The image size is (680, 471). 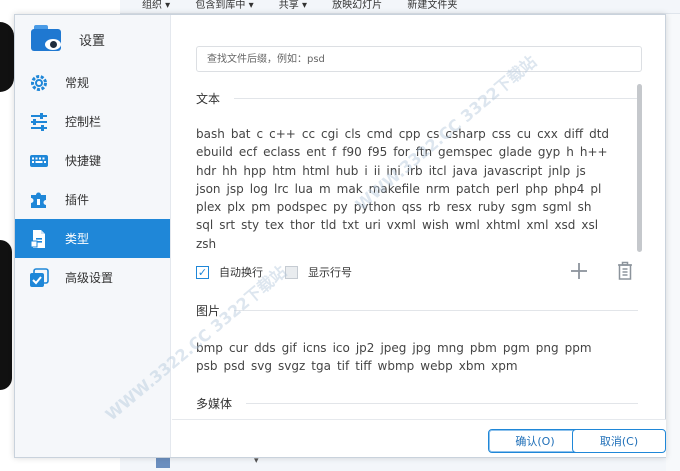 What do you see at coordinates (281, 152) in the screenshot?
I see `extension-tag: eclass` at bounding box center [281, 152].